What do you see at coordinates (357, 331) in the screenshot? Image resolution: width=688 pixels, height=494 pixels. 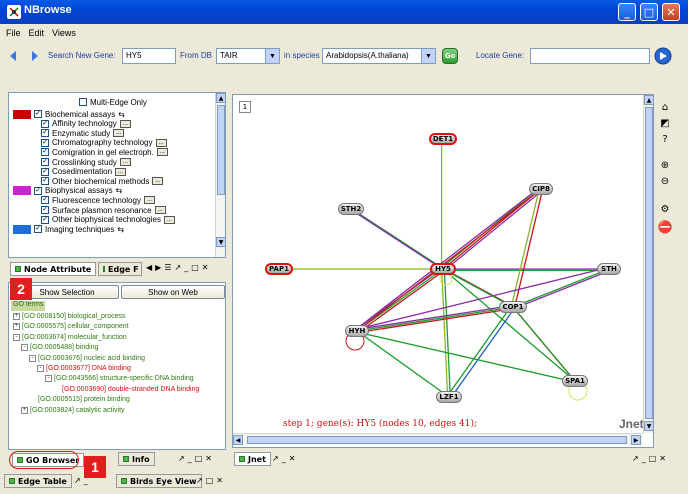 I see `gene-node-hyh: HYH` at bounding box center [357, 331].